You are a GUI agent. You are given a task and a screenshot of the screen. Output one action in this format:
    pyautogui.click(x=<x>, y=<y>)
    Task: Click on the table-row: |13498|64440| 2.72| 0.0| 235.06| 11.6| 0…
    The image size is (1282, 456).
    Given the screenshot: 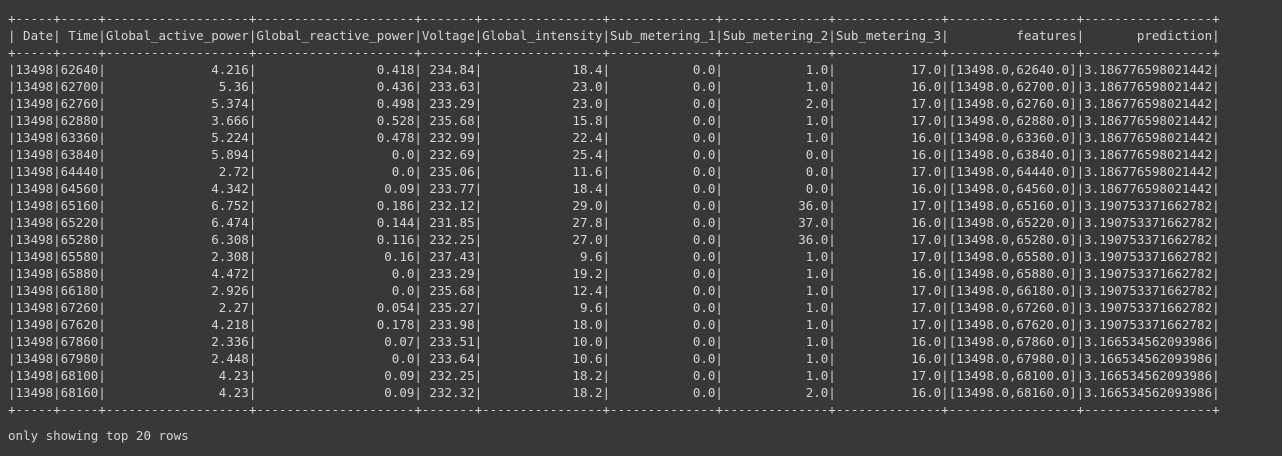 What is the action you would take?
    pyautogui.click(x=614, y=171)
    